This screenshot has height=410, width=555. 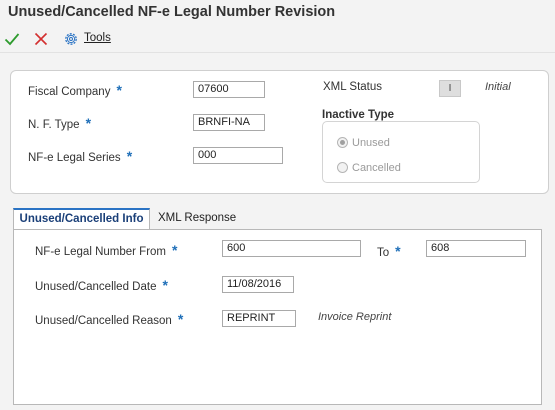 I want to click on date-field: 11/08/2016, so click(x=258, y=284).